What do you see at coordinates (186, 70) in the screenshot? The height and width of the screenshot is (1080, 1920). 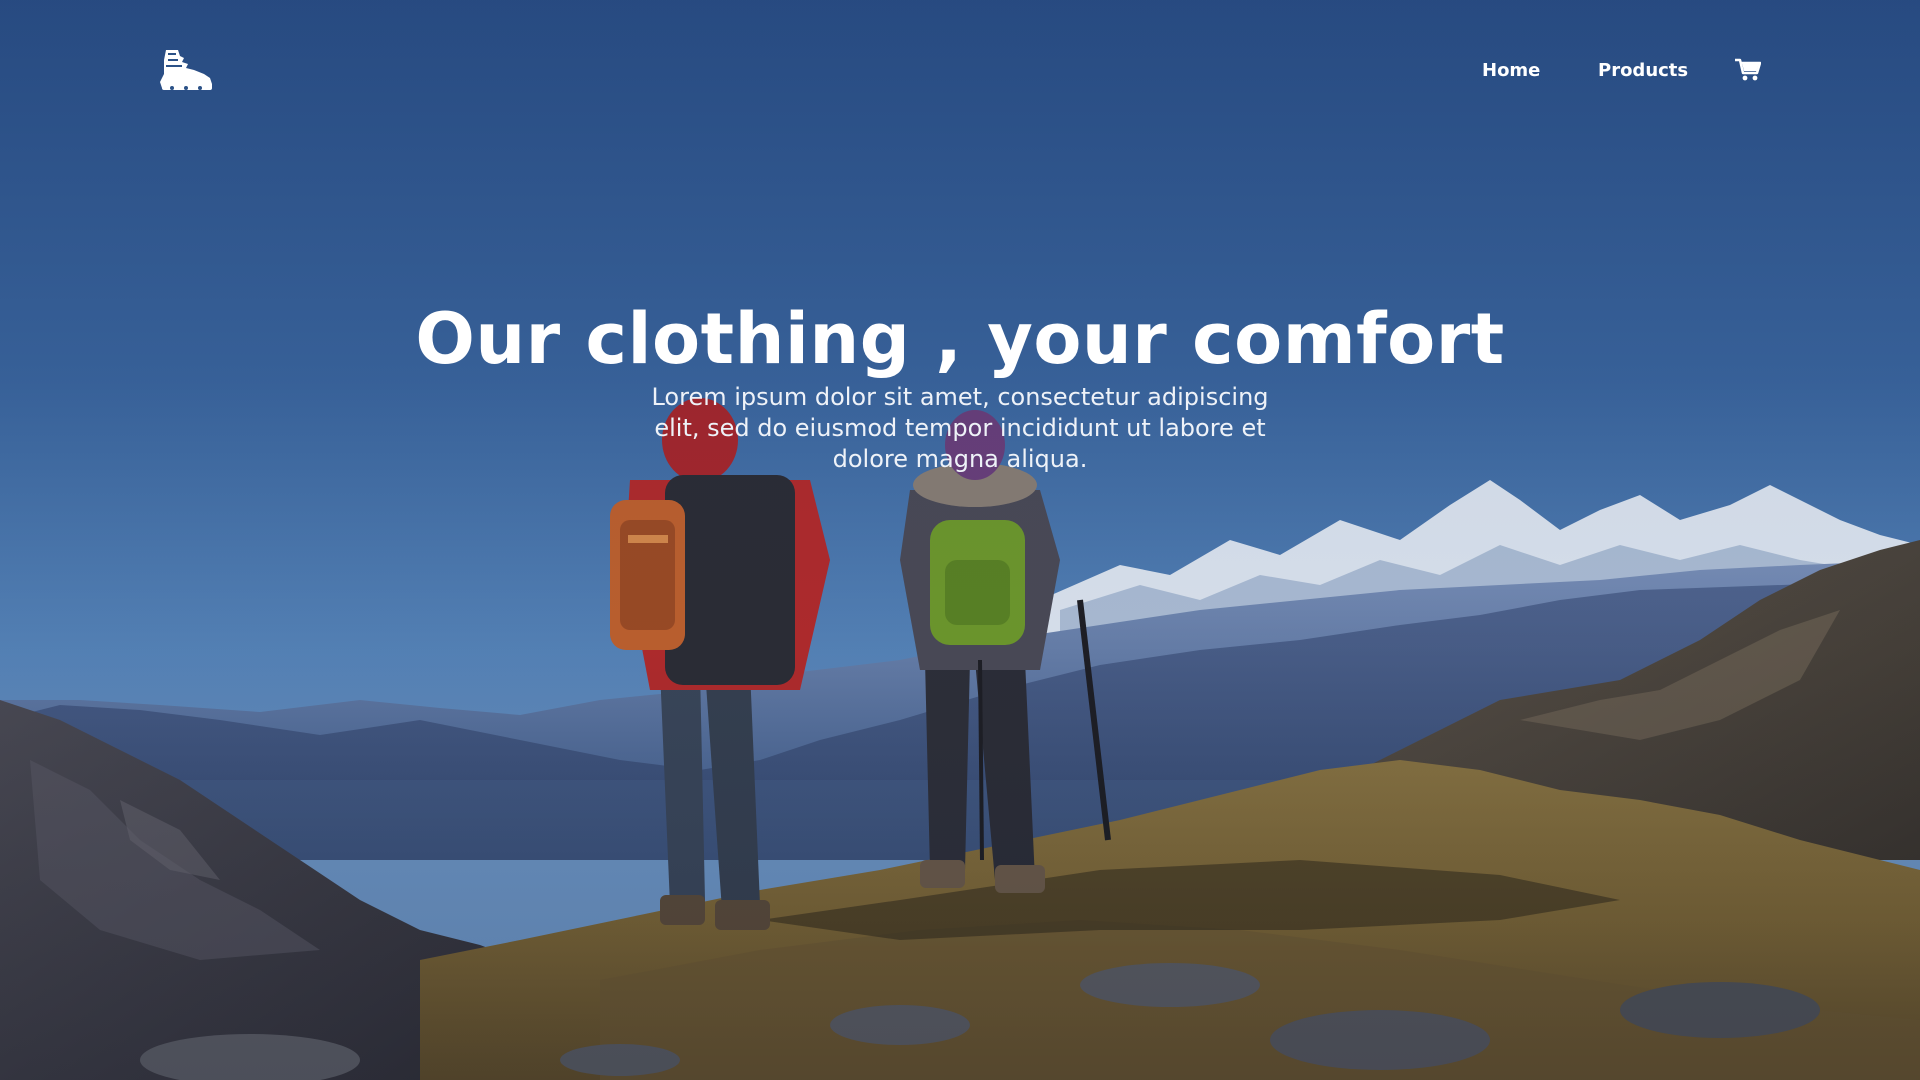 I see `hiking-boot-icon` at bounding box center [186, 70].